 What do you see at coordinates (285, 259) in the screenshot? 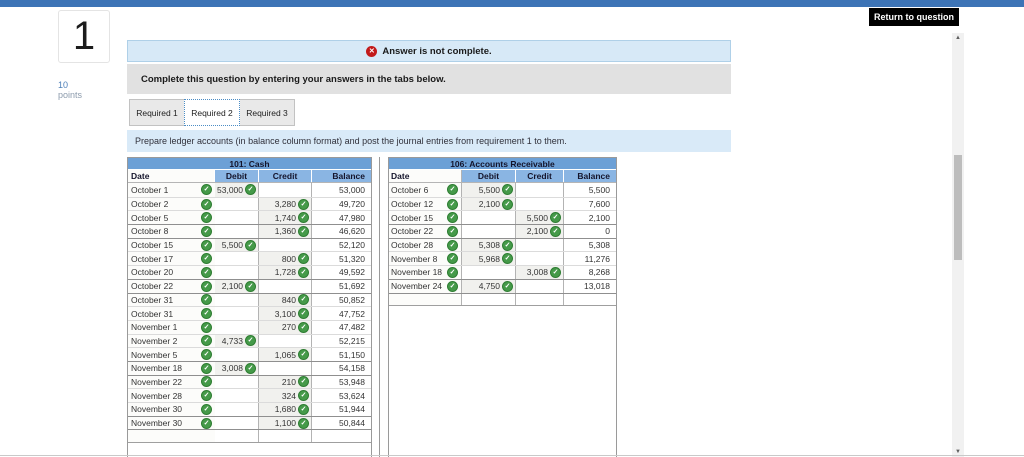
I see `credit-cell: 800 ✓` at bounding box center [285, 259].